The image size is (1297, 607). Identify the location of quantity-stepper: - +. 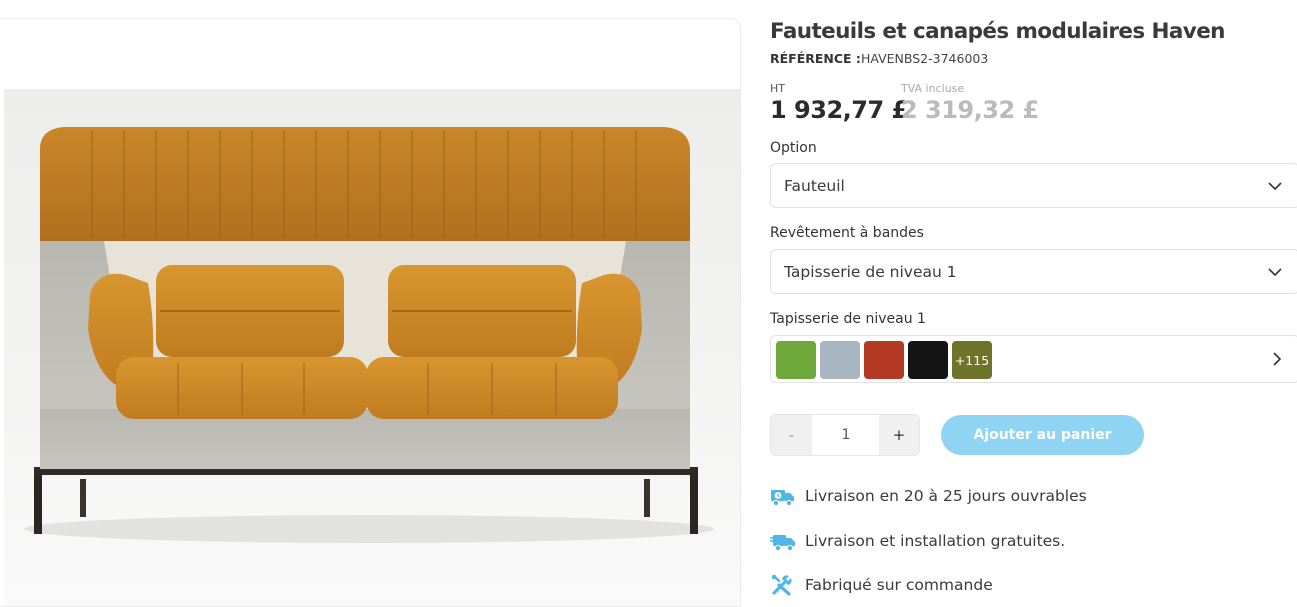
(845, 435).